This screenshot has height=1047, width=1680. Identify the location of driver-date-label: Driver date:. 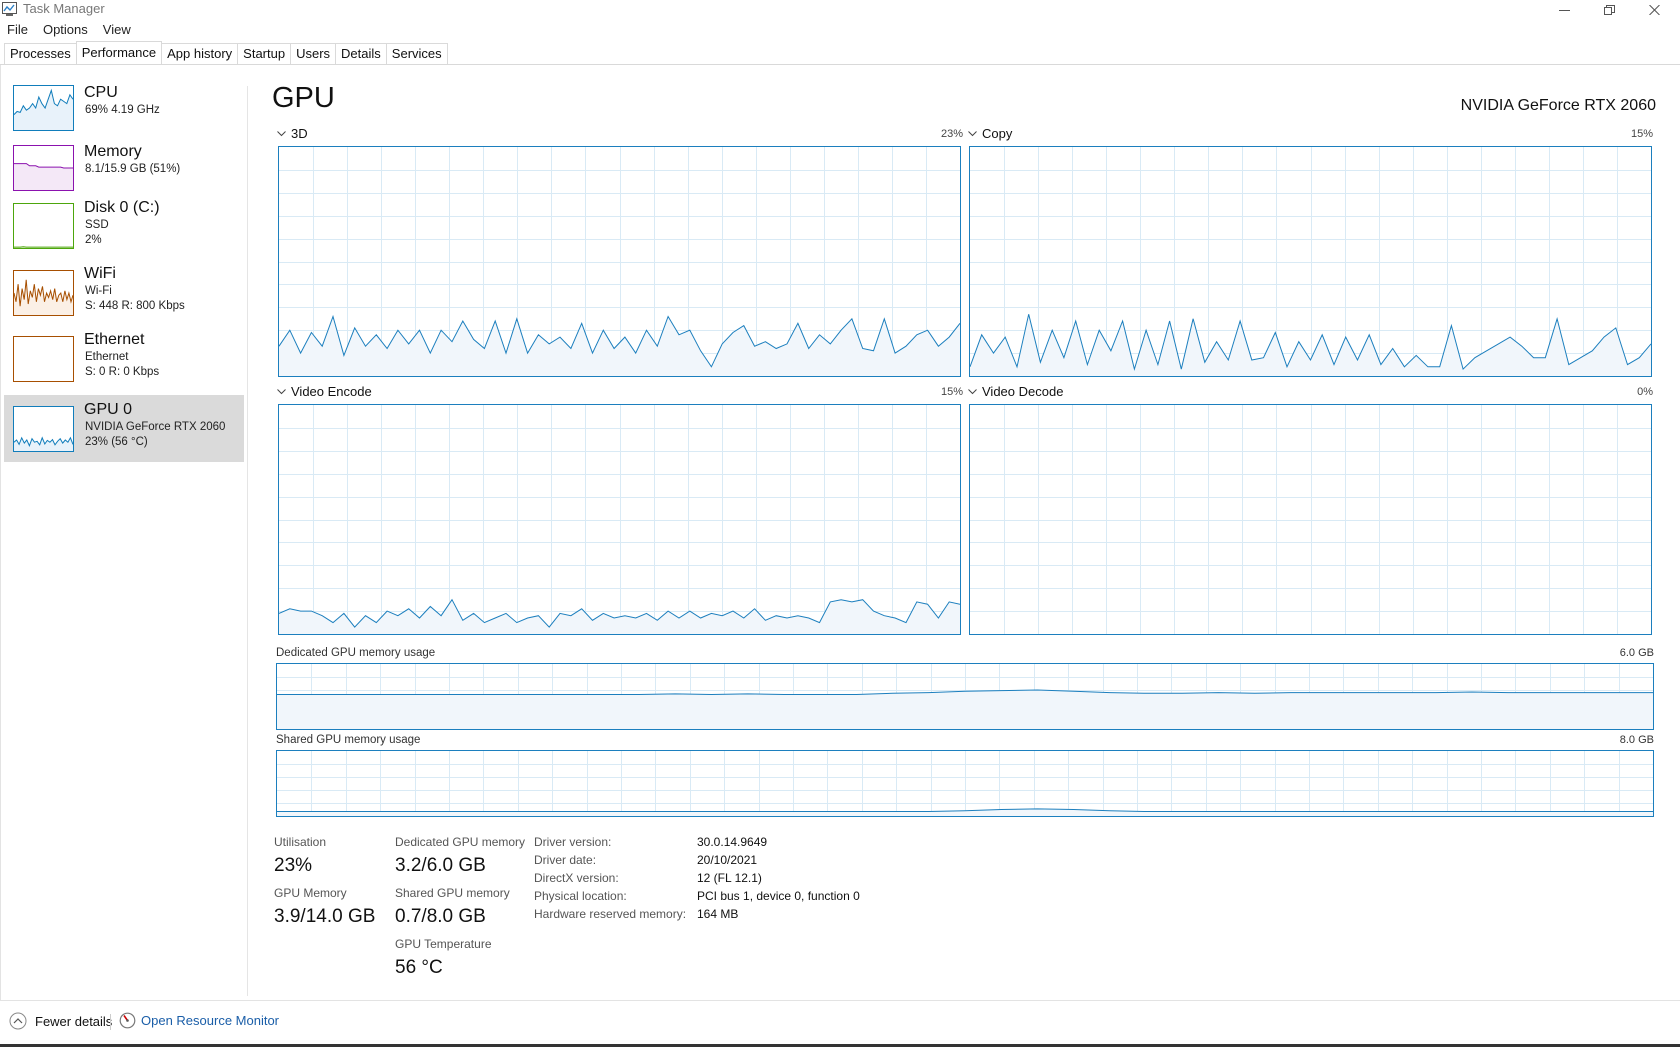
(565, 860).